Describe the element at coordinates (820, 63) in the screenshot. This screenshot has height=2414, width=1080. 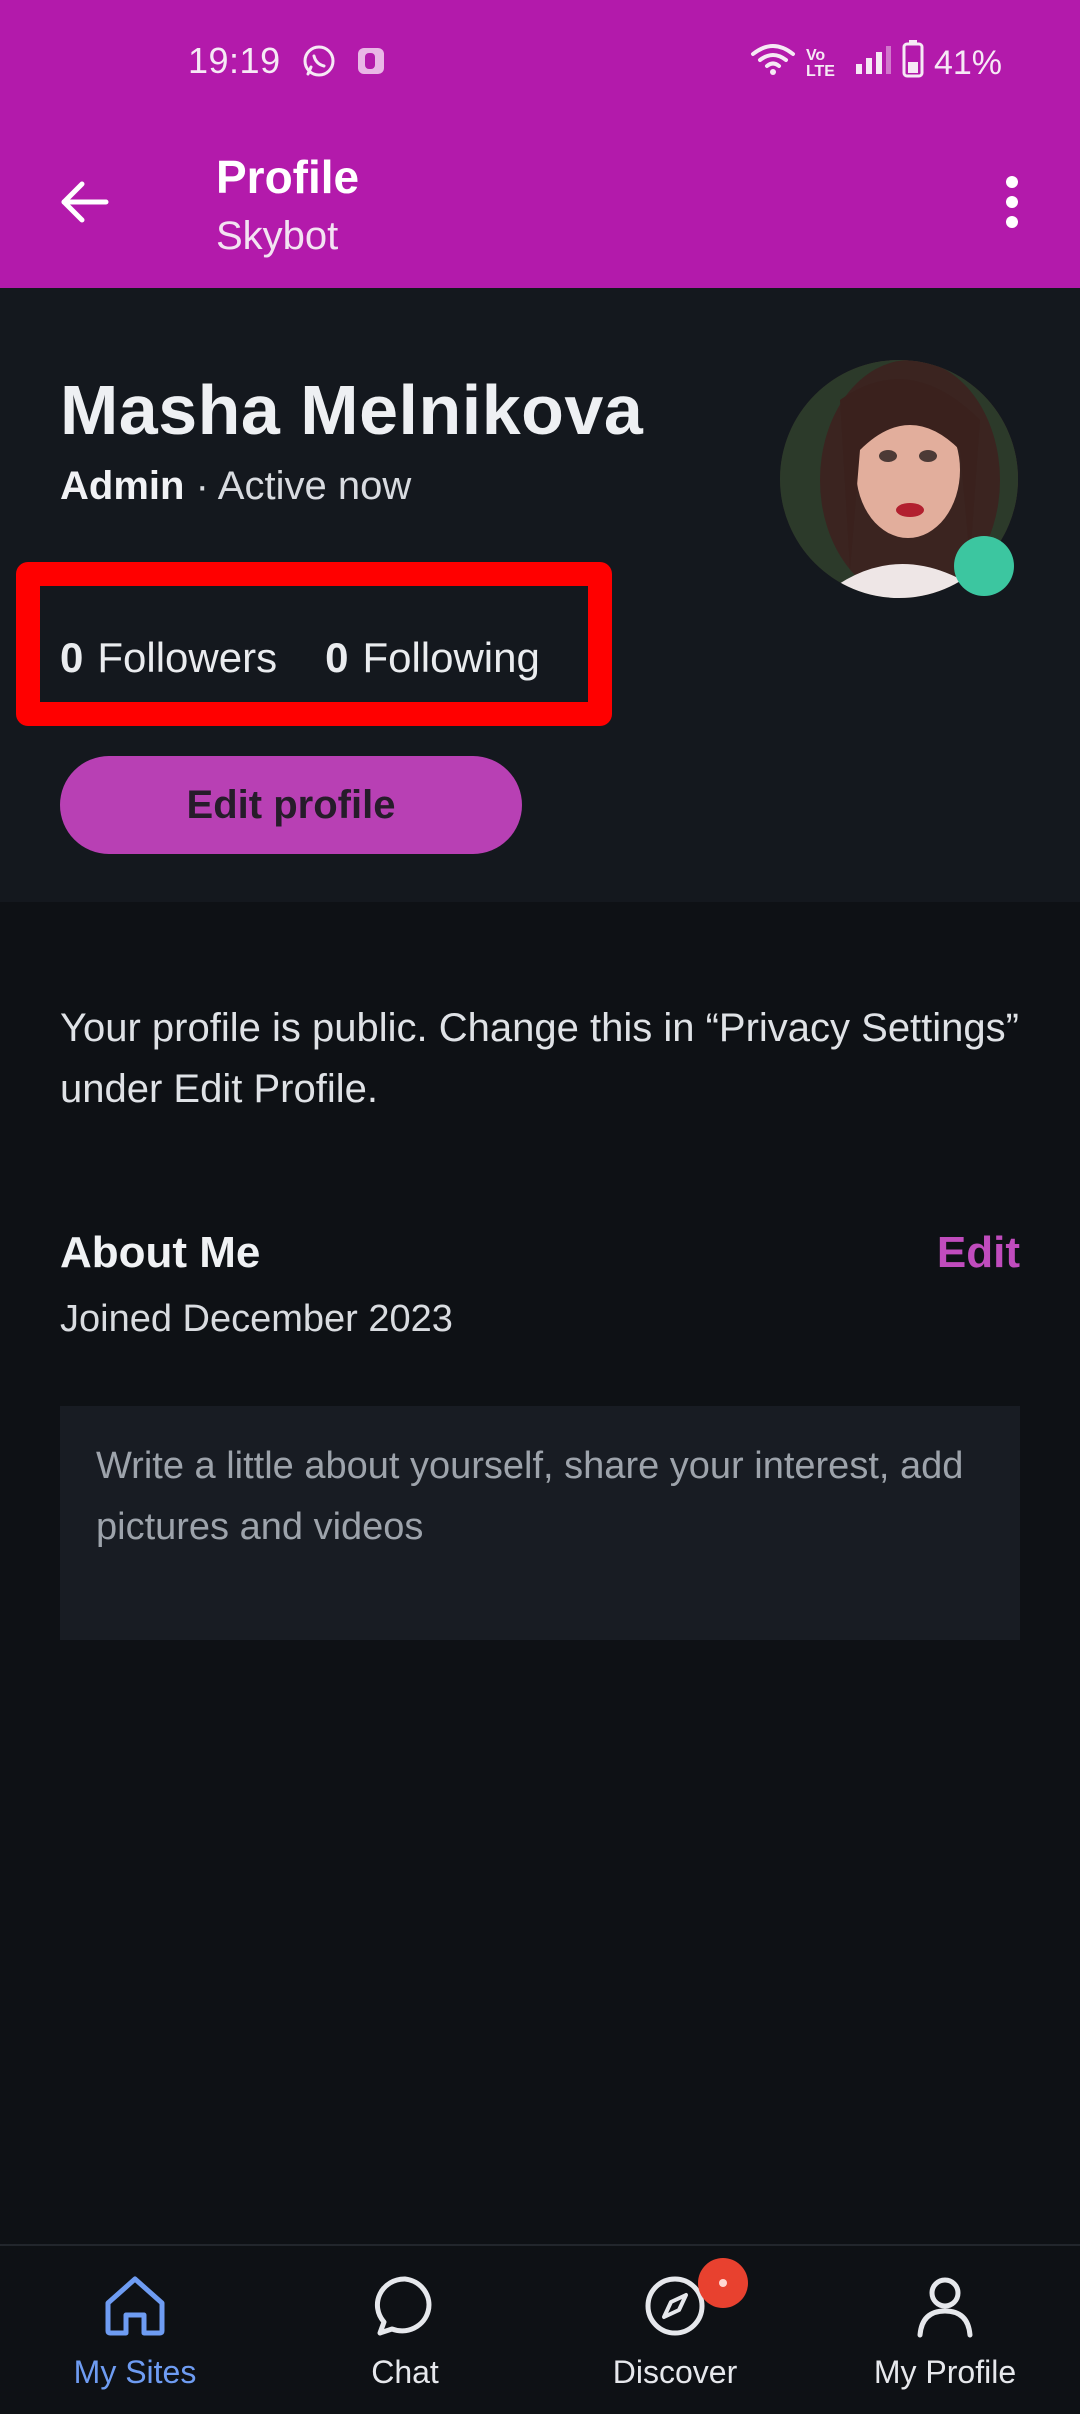
I see `volte-label: Vo LTE` at that location.